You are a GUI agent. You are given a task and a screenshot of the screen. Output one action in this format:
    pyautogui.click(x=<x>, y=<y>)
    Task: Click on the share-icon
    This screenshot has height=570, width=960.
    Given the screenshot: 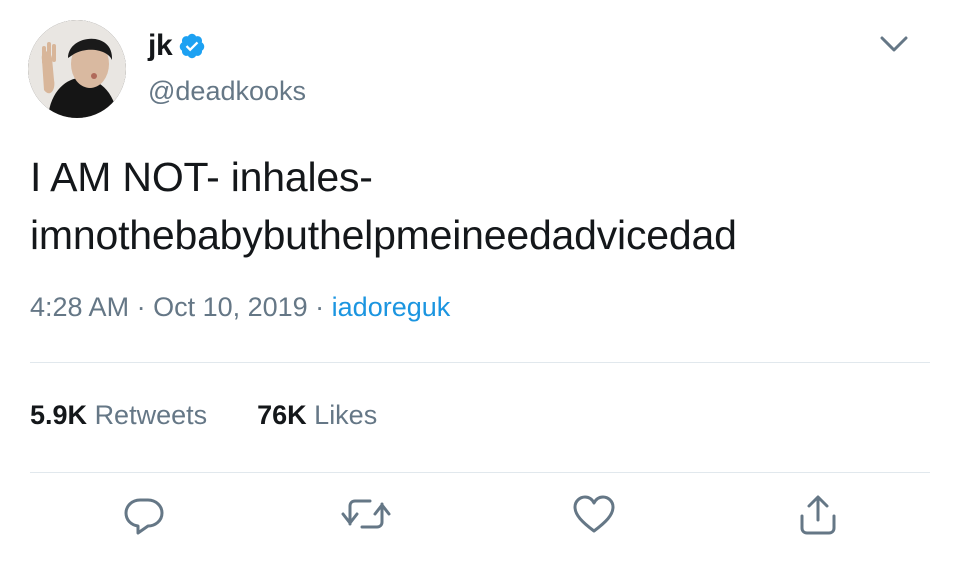 What is the action you would take?
    pyautogui.click(x=818, y=514)
    